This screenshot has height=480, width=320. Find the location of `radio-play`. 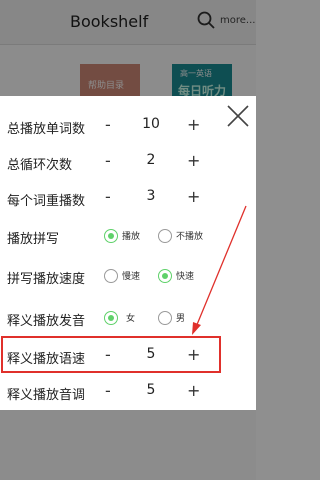

radio-play is located at coordinates (111, 236).